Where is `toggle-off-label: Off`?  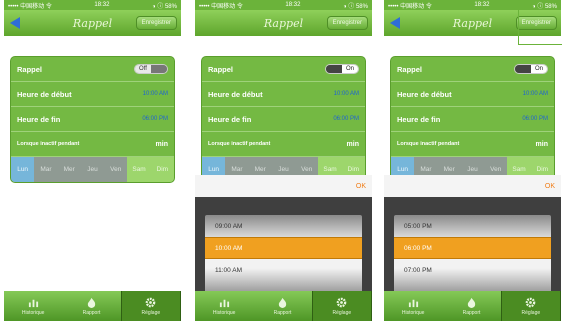
toggle-off-label: Off is located at coordinates (143, 69).